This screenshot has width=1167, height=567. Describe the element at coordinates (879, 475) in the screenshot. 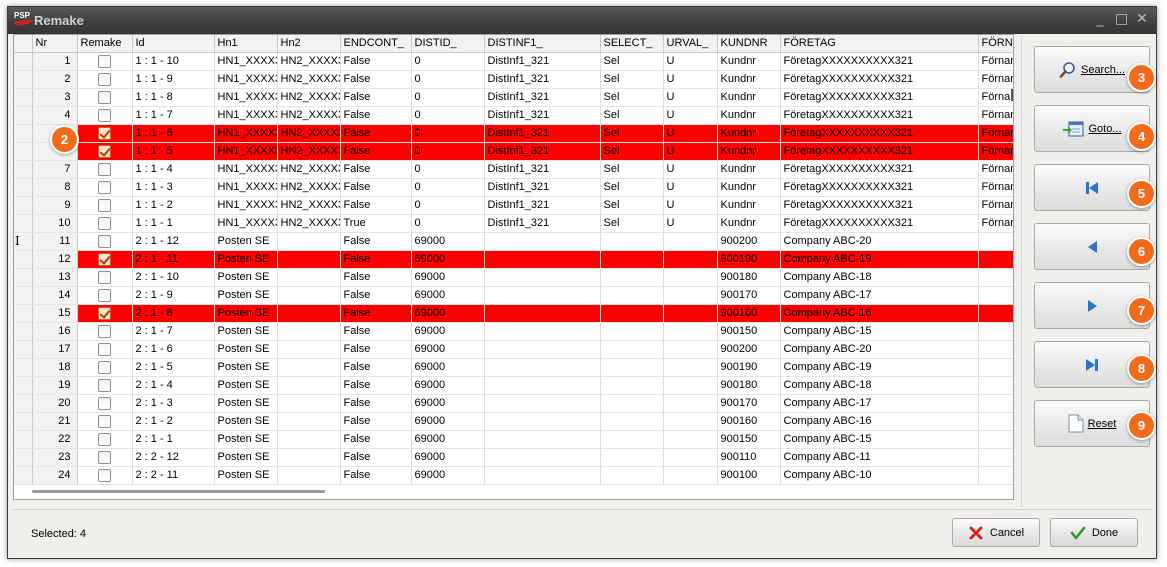

I see `cell-foretag: Company ABC-10` at that location.